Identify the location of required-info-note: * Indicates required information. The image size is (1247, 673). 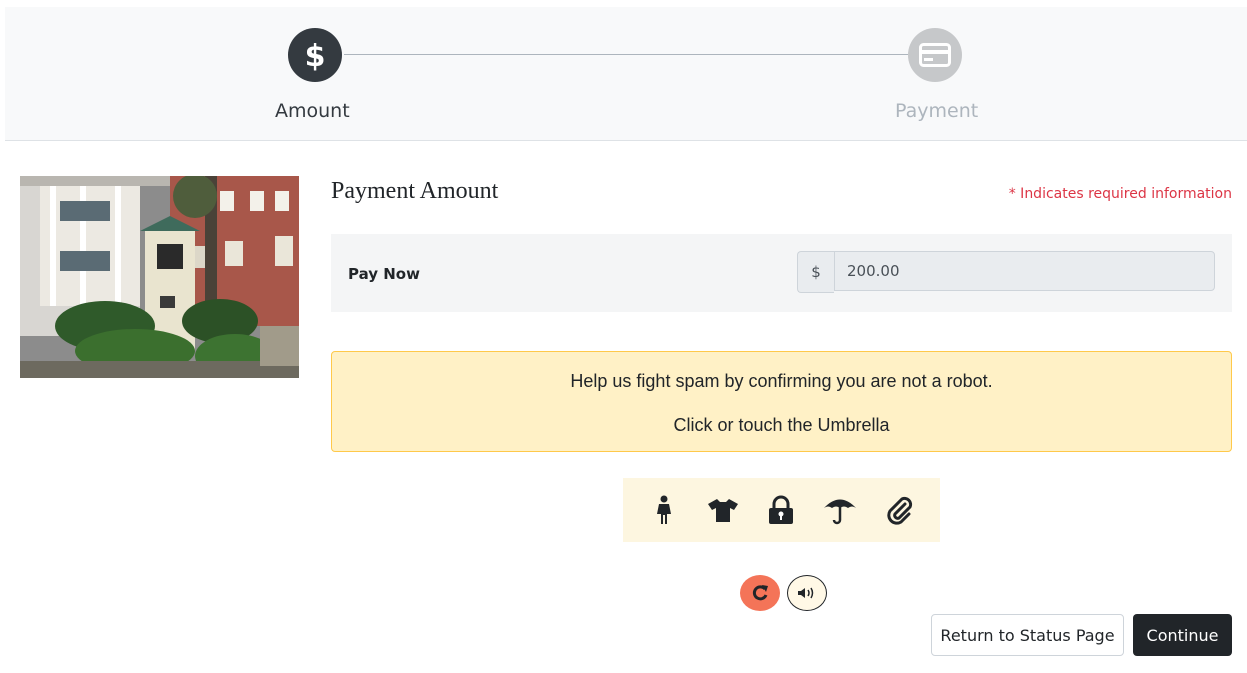
(1120, 194).